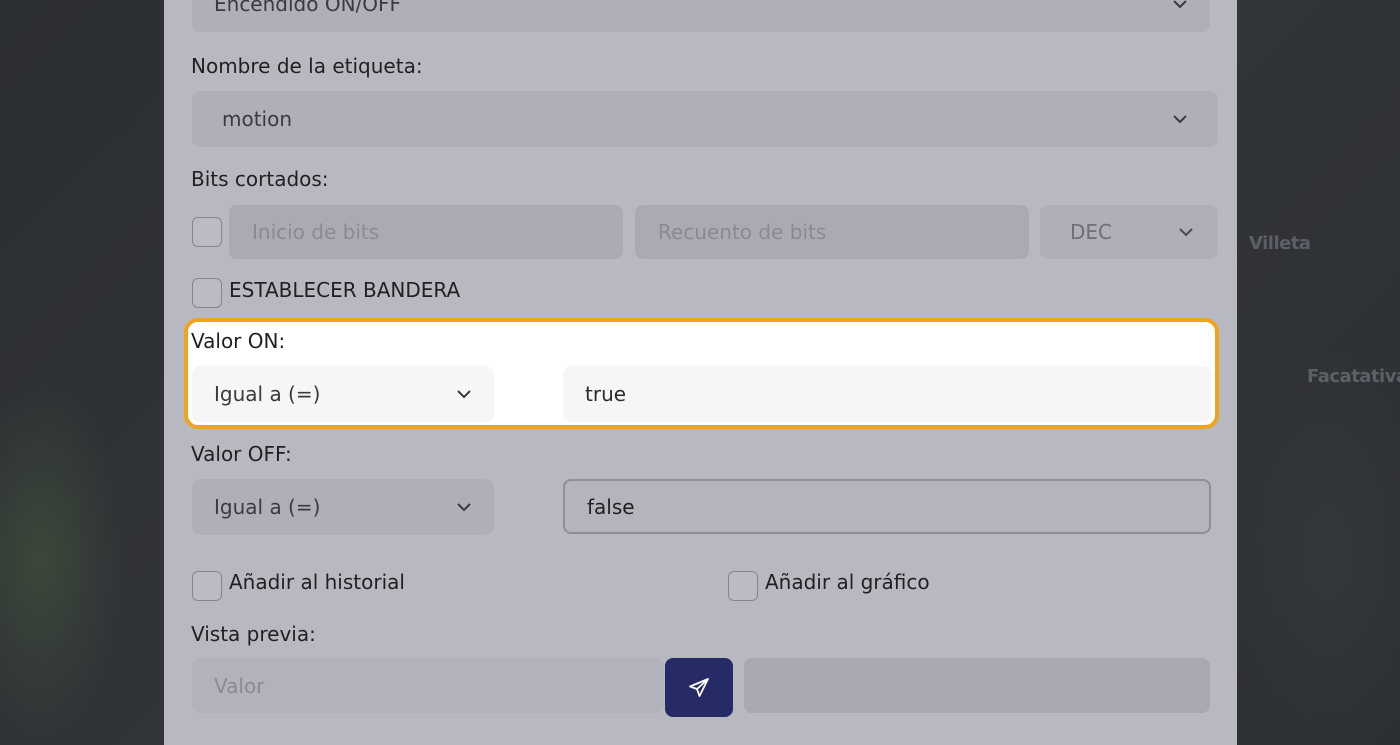  I want to click on preview-value-input: Valor, so click(428, 685).